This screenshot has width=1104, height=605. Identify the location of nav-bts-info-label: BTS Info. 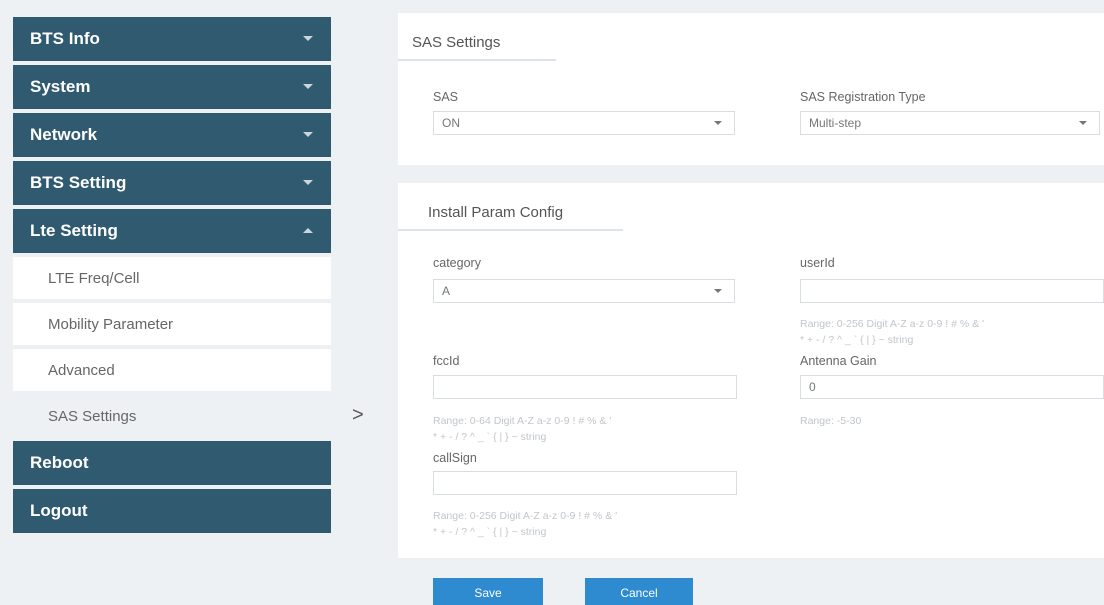
(65, 38).